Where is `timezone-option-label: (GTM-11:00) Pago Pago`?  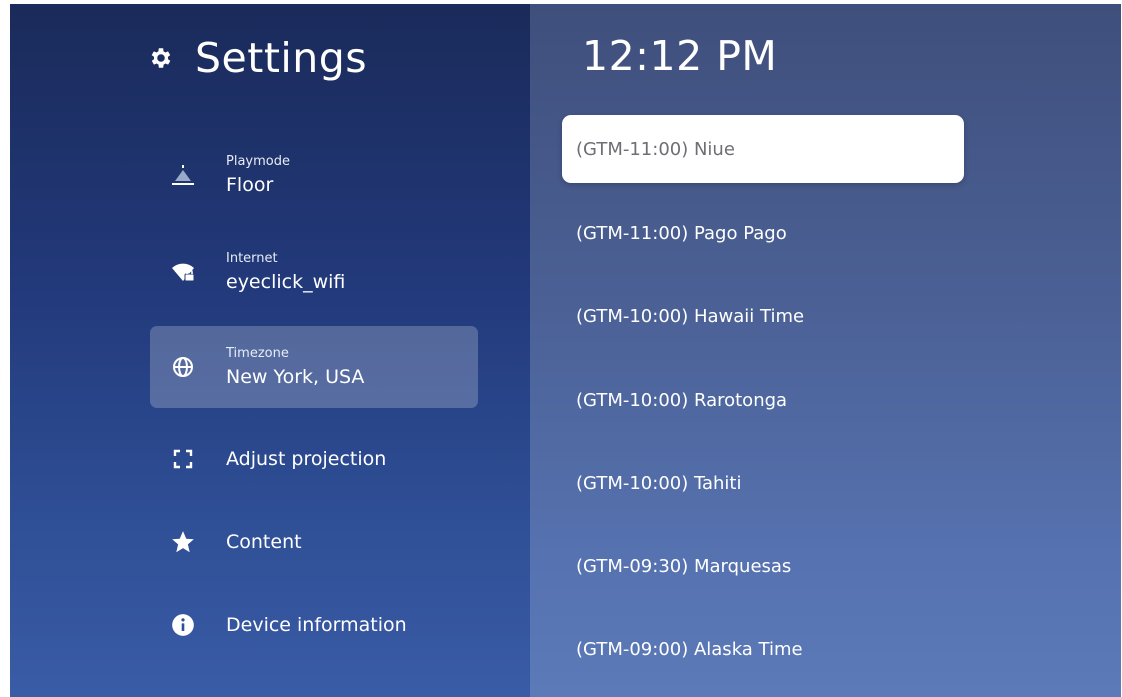
timezone-option-label: (GTM-11:00) Pago Pago is located at coordinates (681, 233).